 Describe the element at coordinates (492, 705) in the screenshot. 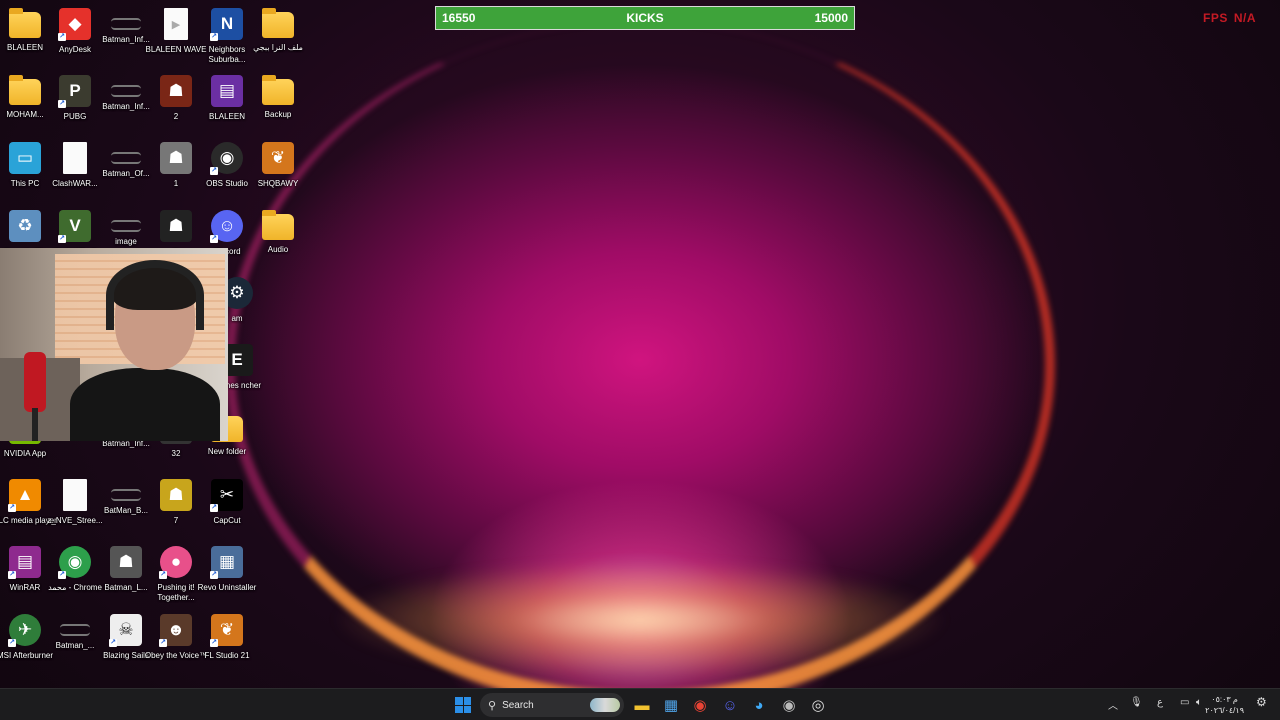

I see `search-icon: ⚲` at that location.